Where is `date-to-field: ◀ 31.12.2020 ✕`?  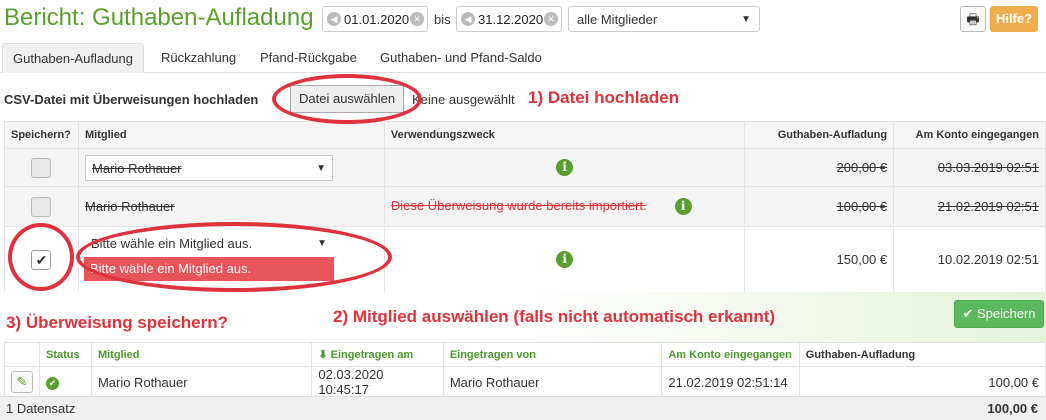
date-to-field: ◀ 31.12.2020 ✕ is located at coordinates (509, 19).